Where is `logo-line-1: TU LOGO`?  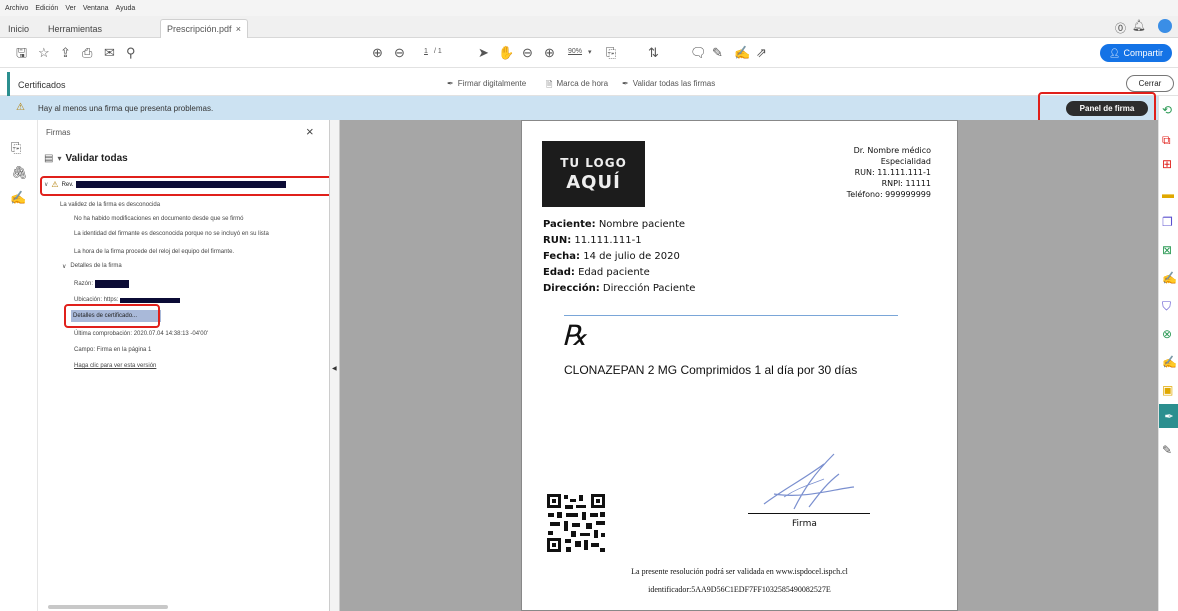 logo-line-1: TU LOGO is located at coordinates (593, 162).